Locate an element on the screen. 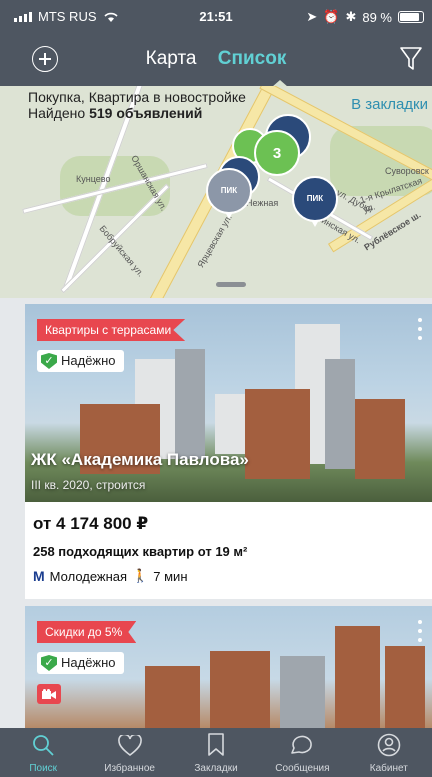  battery-percent: 89 % is located at coordinates (377, 17).